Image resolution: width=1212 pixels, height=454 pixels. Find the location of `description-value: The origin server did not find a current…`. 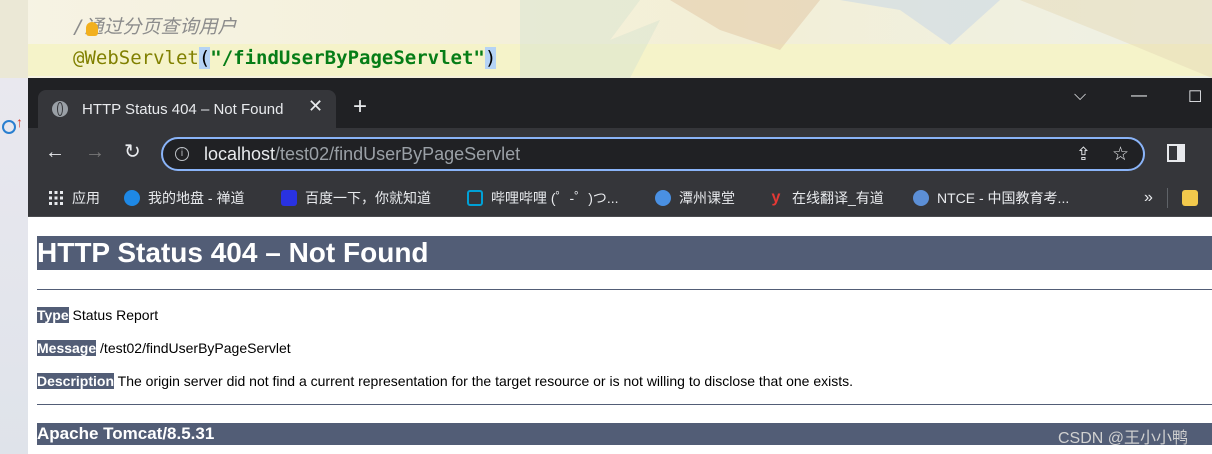

description-value: The origin server did not find a current… is located at coordinates (484, 381).